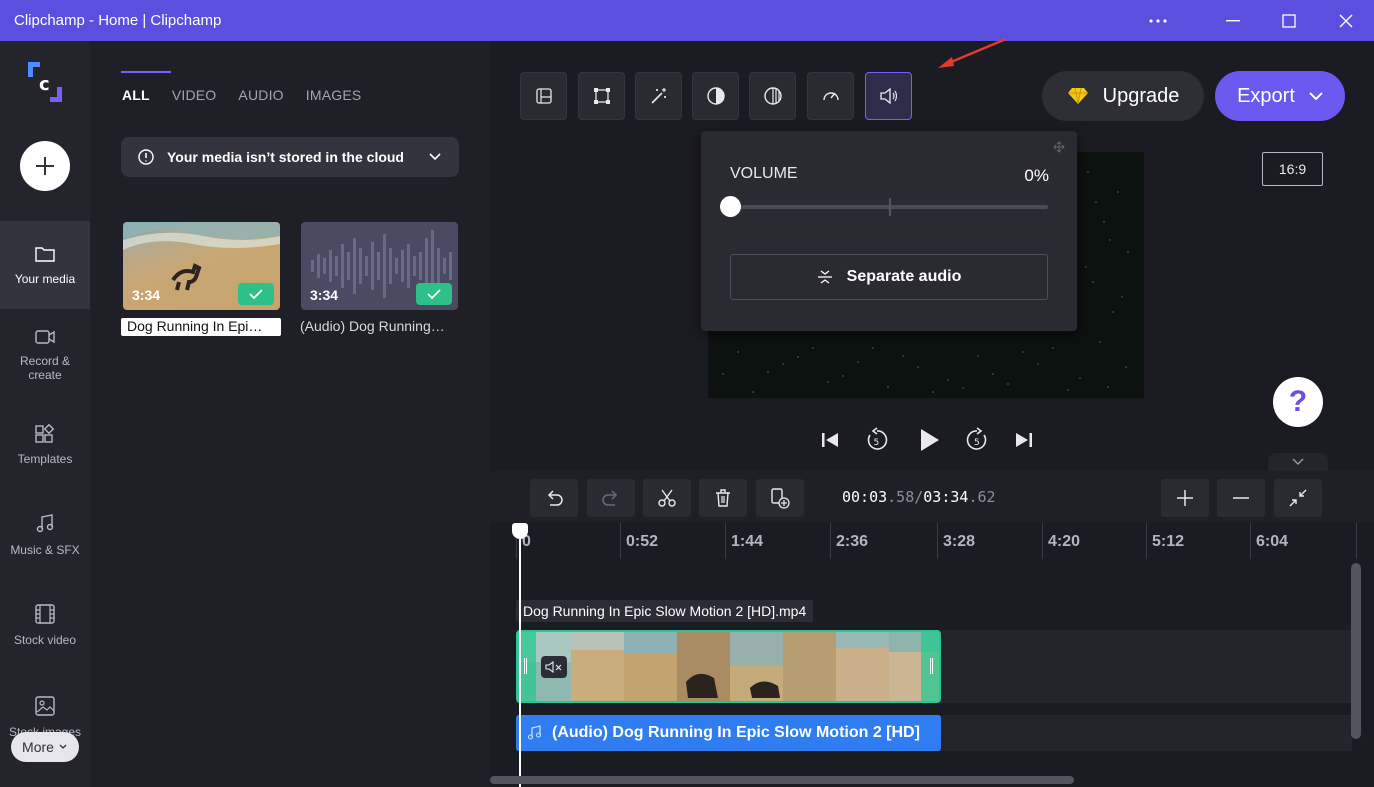 The width and height of the screenshot is (1374, 787). I want to click on duplicate-icon, so click(780, 498).